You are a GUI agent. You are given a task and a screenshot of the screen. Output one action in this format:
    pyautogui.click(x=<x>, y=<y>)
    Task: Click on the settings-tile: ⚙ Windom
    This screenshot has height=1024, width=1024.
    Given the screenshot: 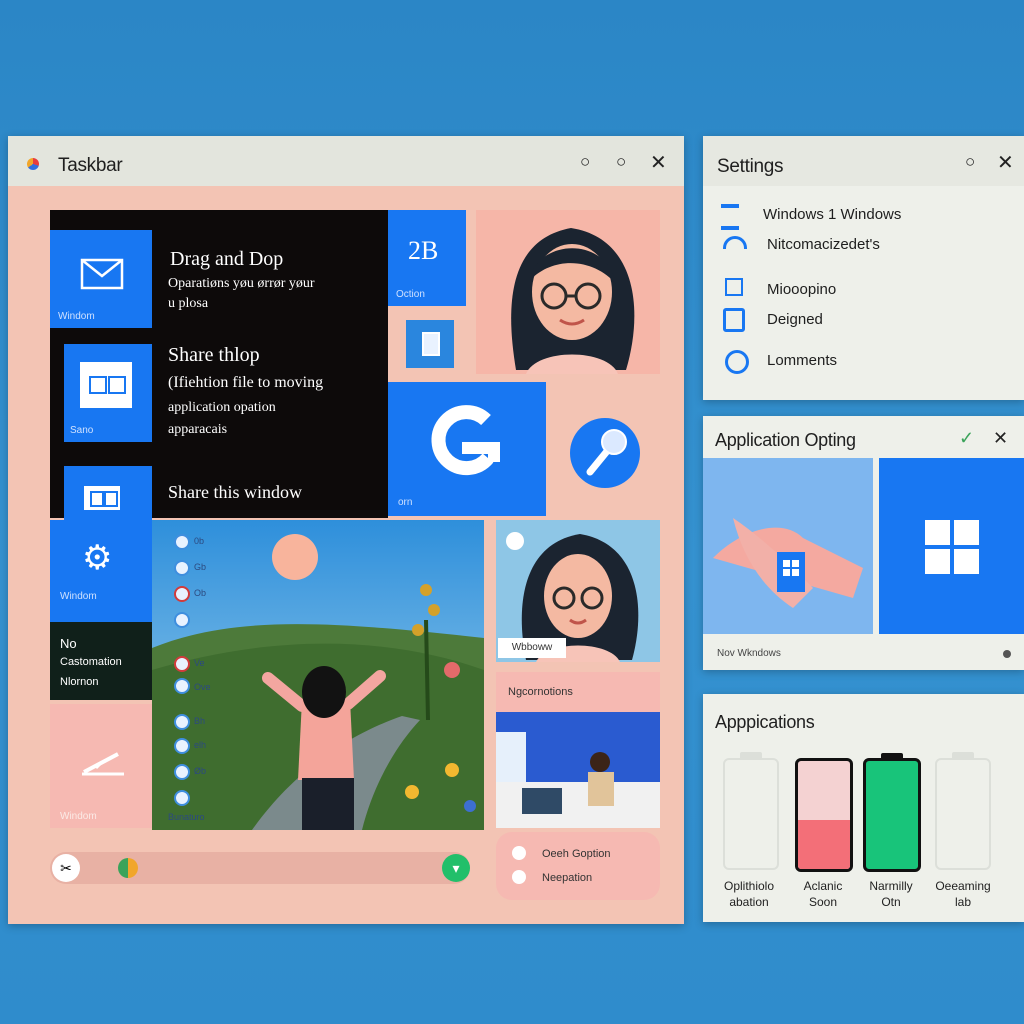 What is the action you would take?
    pyautogui.click(x=101, y=571)
    